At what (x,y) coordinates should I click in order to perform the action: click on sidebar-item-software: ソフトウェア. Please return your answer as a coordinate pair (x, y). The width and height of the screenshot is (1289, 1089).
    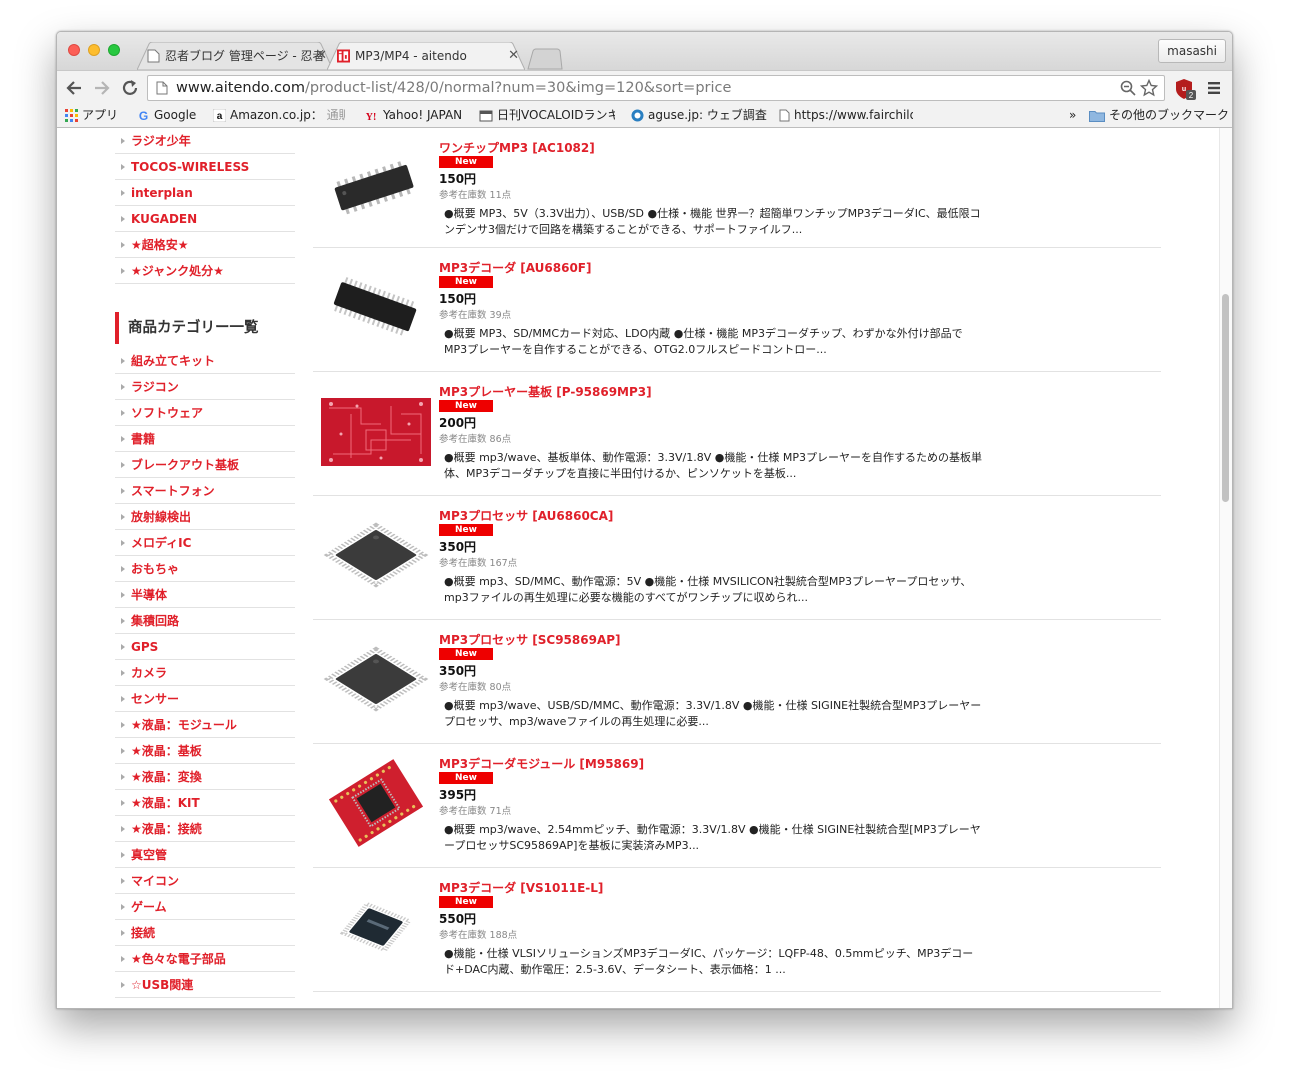
    Looking at the image, I should click on (205, 413).